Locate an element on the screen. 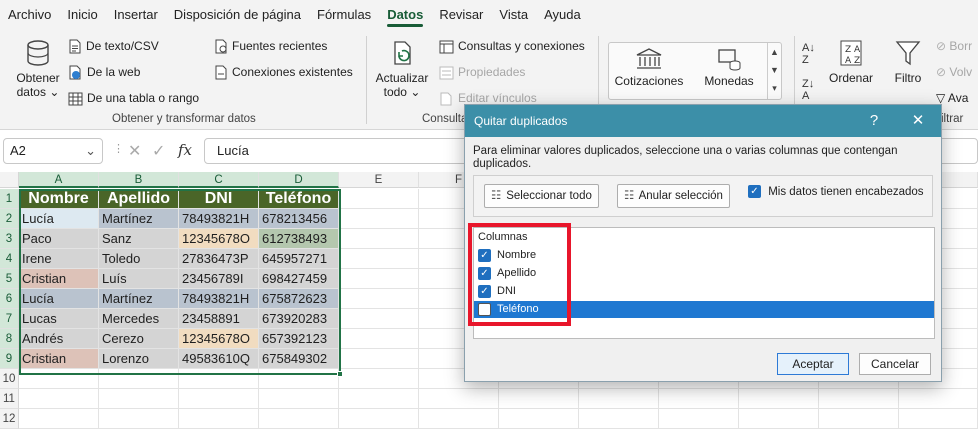  table-cell: Cerezo is located at coordinates (139, 339).